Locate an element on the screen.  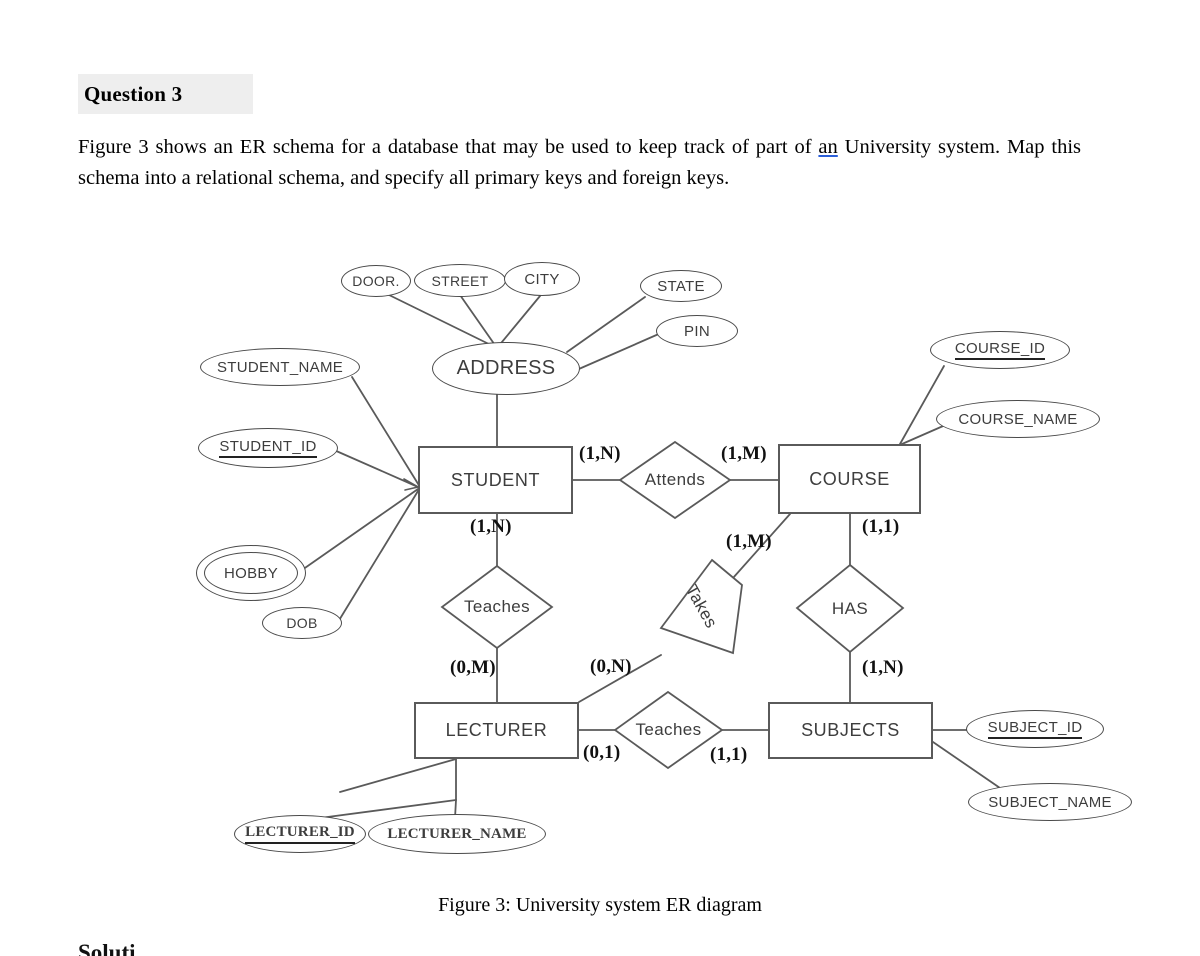
edge-lecturerid-lecturer is located at coordinates (398, 775).